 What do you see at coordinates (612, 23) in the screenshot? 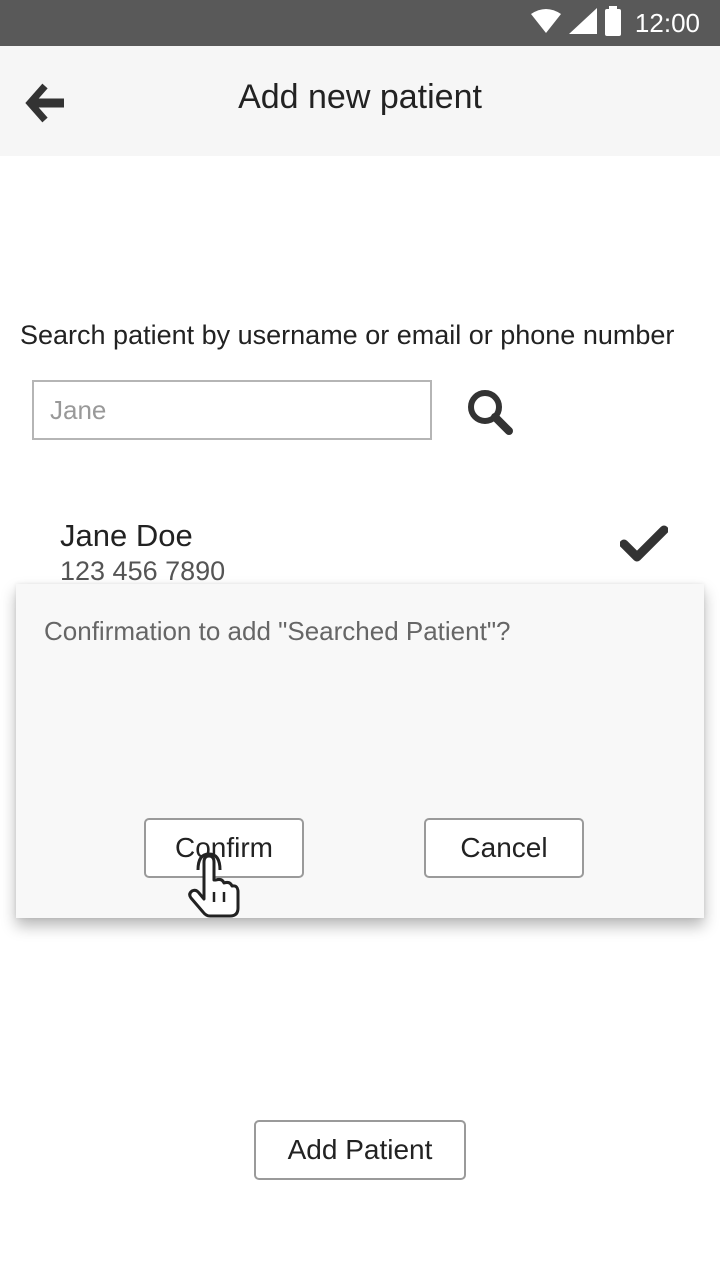
I see `battery-icon` at bounding box center [612, 23].